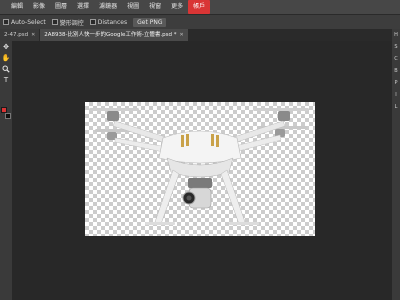  I want to click on menu-view: 視圖, so click(133, 7).